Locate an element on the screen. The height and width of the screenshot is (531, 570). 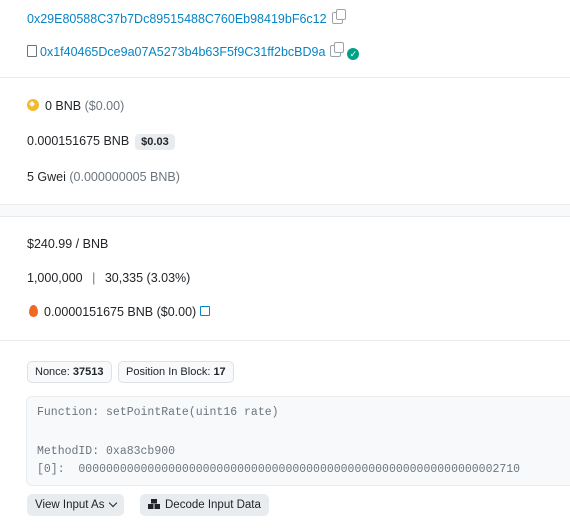
burnt-fees-value: 0.0000151675 BNB ($0.00) is located at coordinates (120, 312).